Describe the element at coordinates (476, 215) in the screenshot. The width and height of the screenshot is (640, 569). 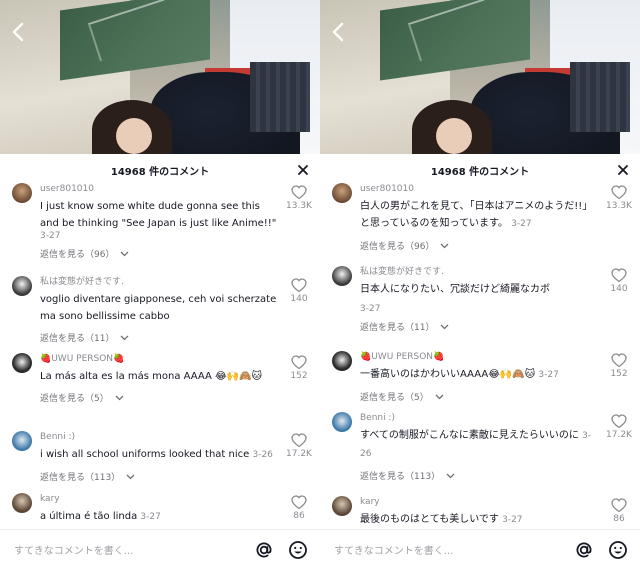
I see `comment-text-content: 白人の男がこれを見て、「日本はアニメのようだ!!」と思っているのを知っています。` at that location.